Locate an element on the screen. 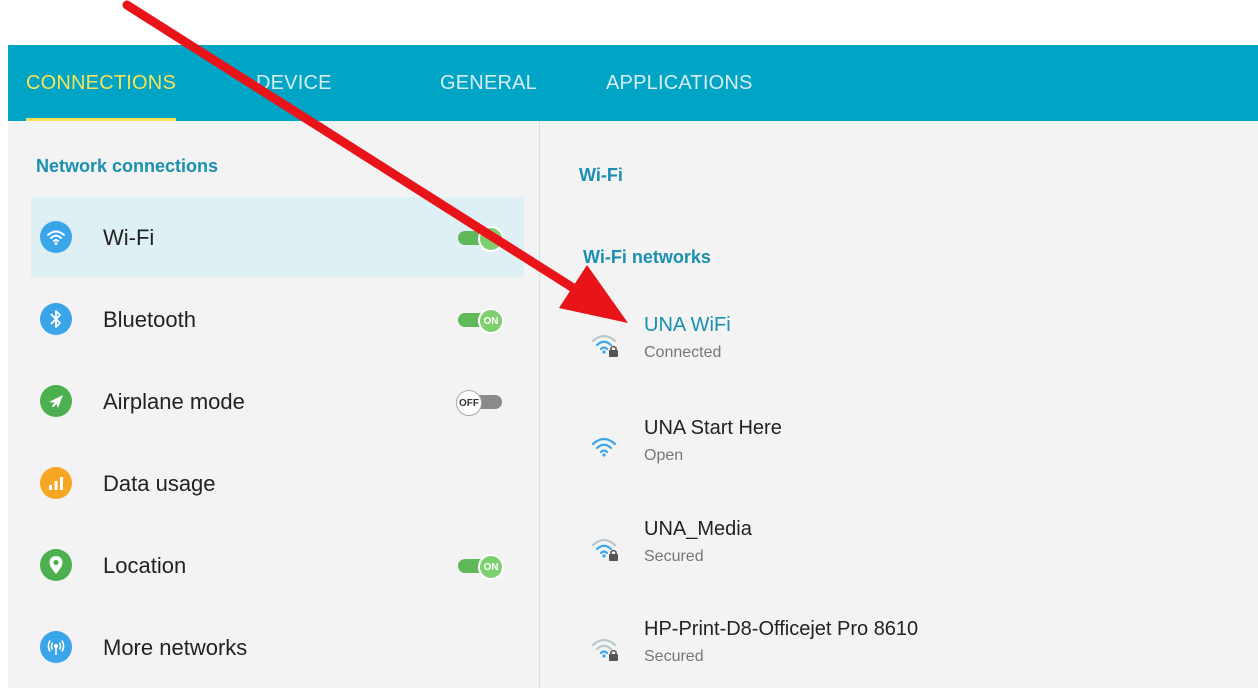  airplane-mode-toggle: OFF is located at coordinates (481, 403).